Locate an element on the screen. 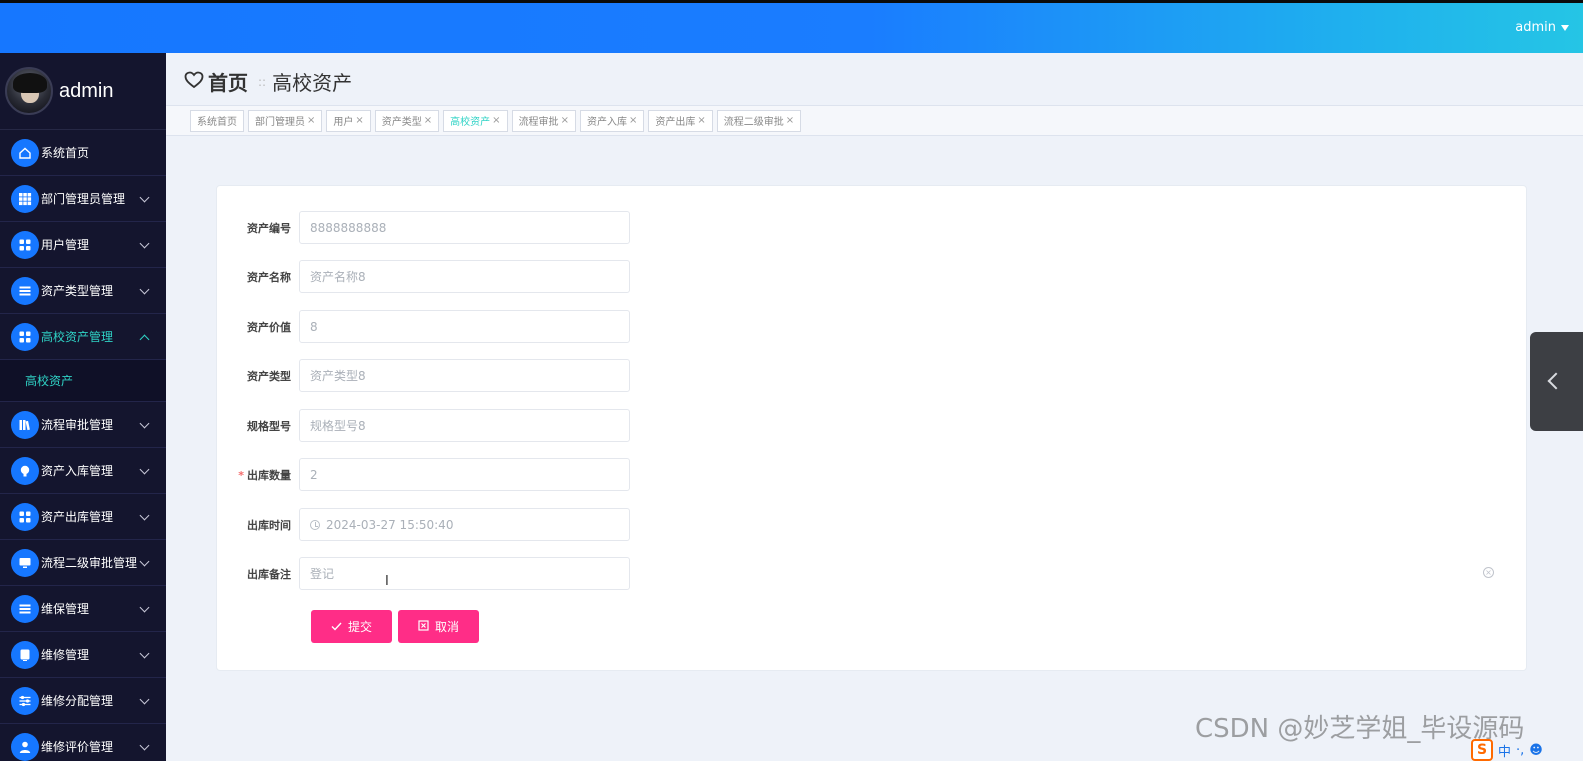  sidebar-item-repair-review: 维修评价管理 is located at coordinates (83, 742).